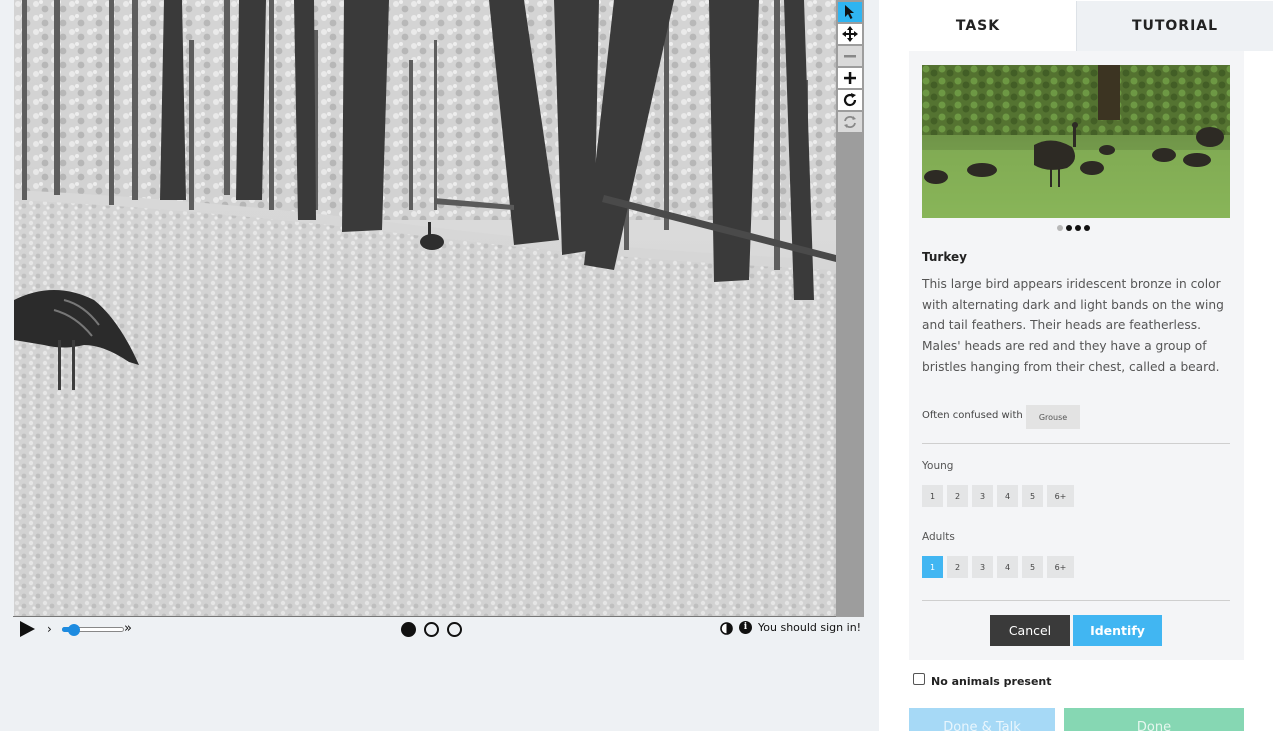  Describe the element at coordinates (1007, 567) in the screenshot. I see `adults-count-4: 4` at that location.